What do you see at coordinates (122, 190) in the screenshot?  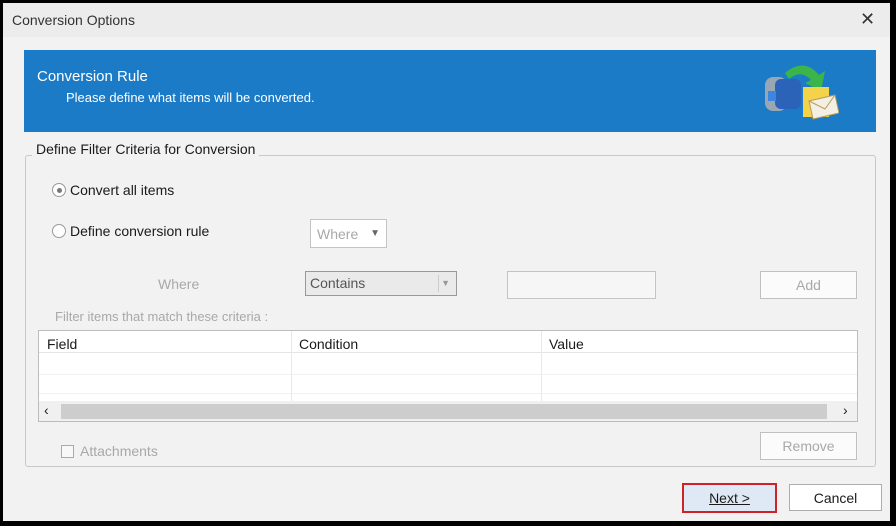 I see `convert-all-label: Convert all items` at bounding box center [122, 190].